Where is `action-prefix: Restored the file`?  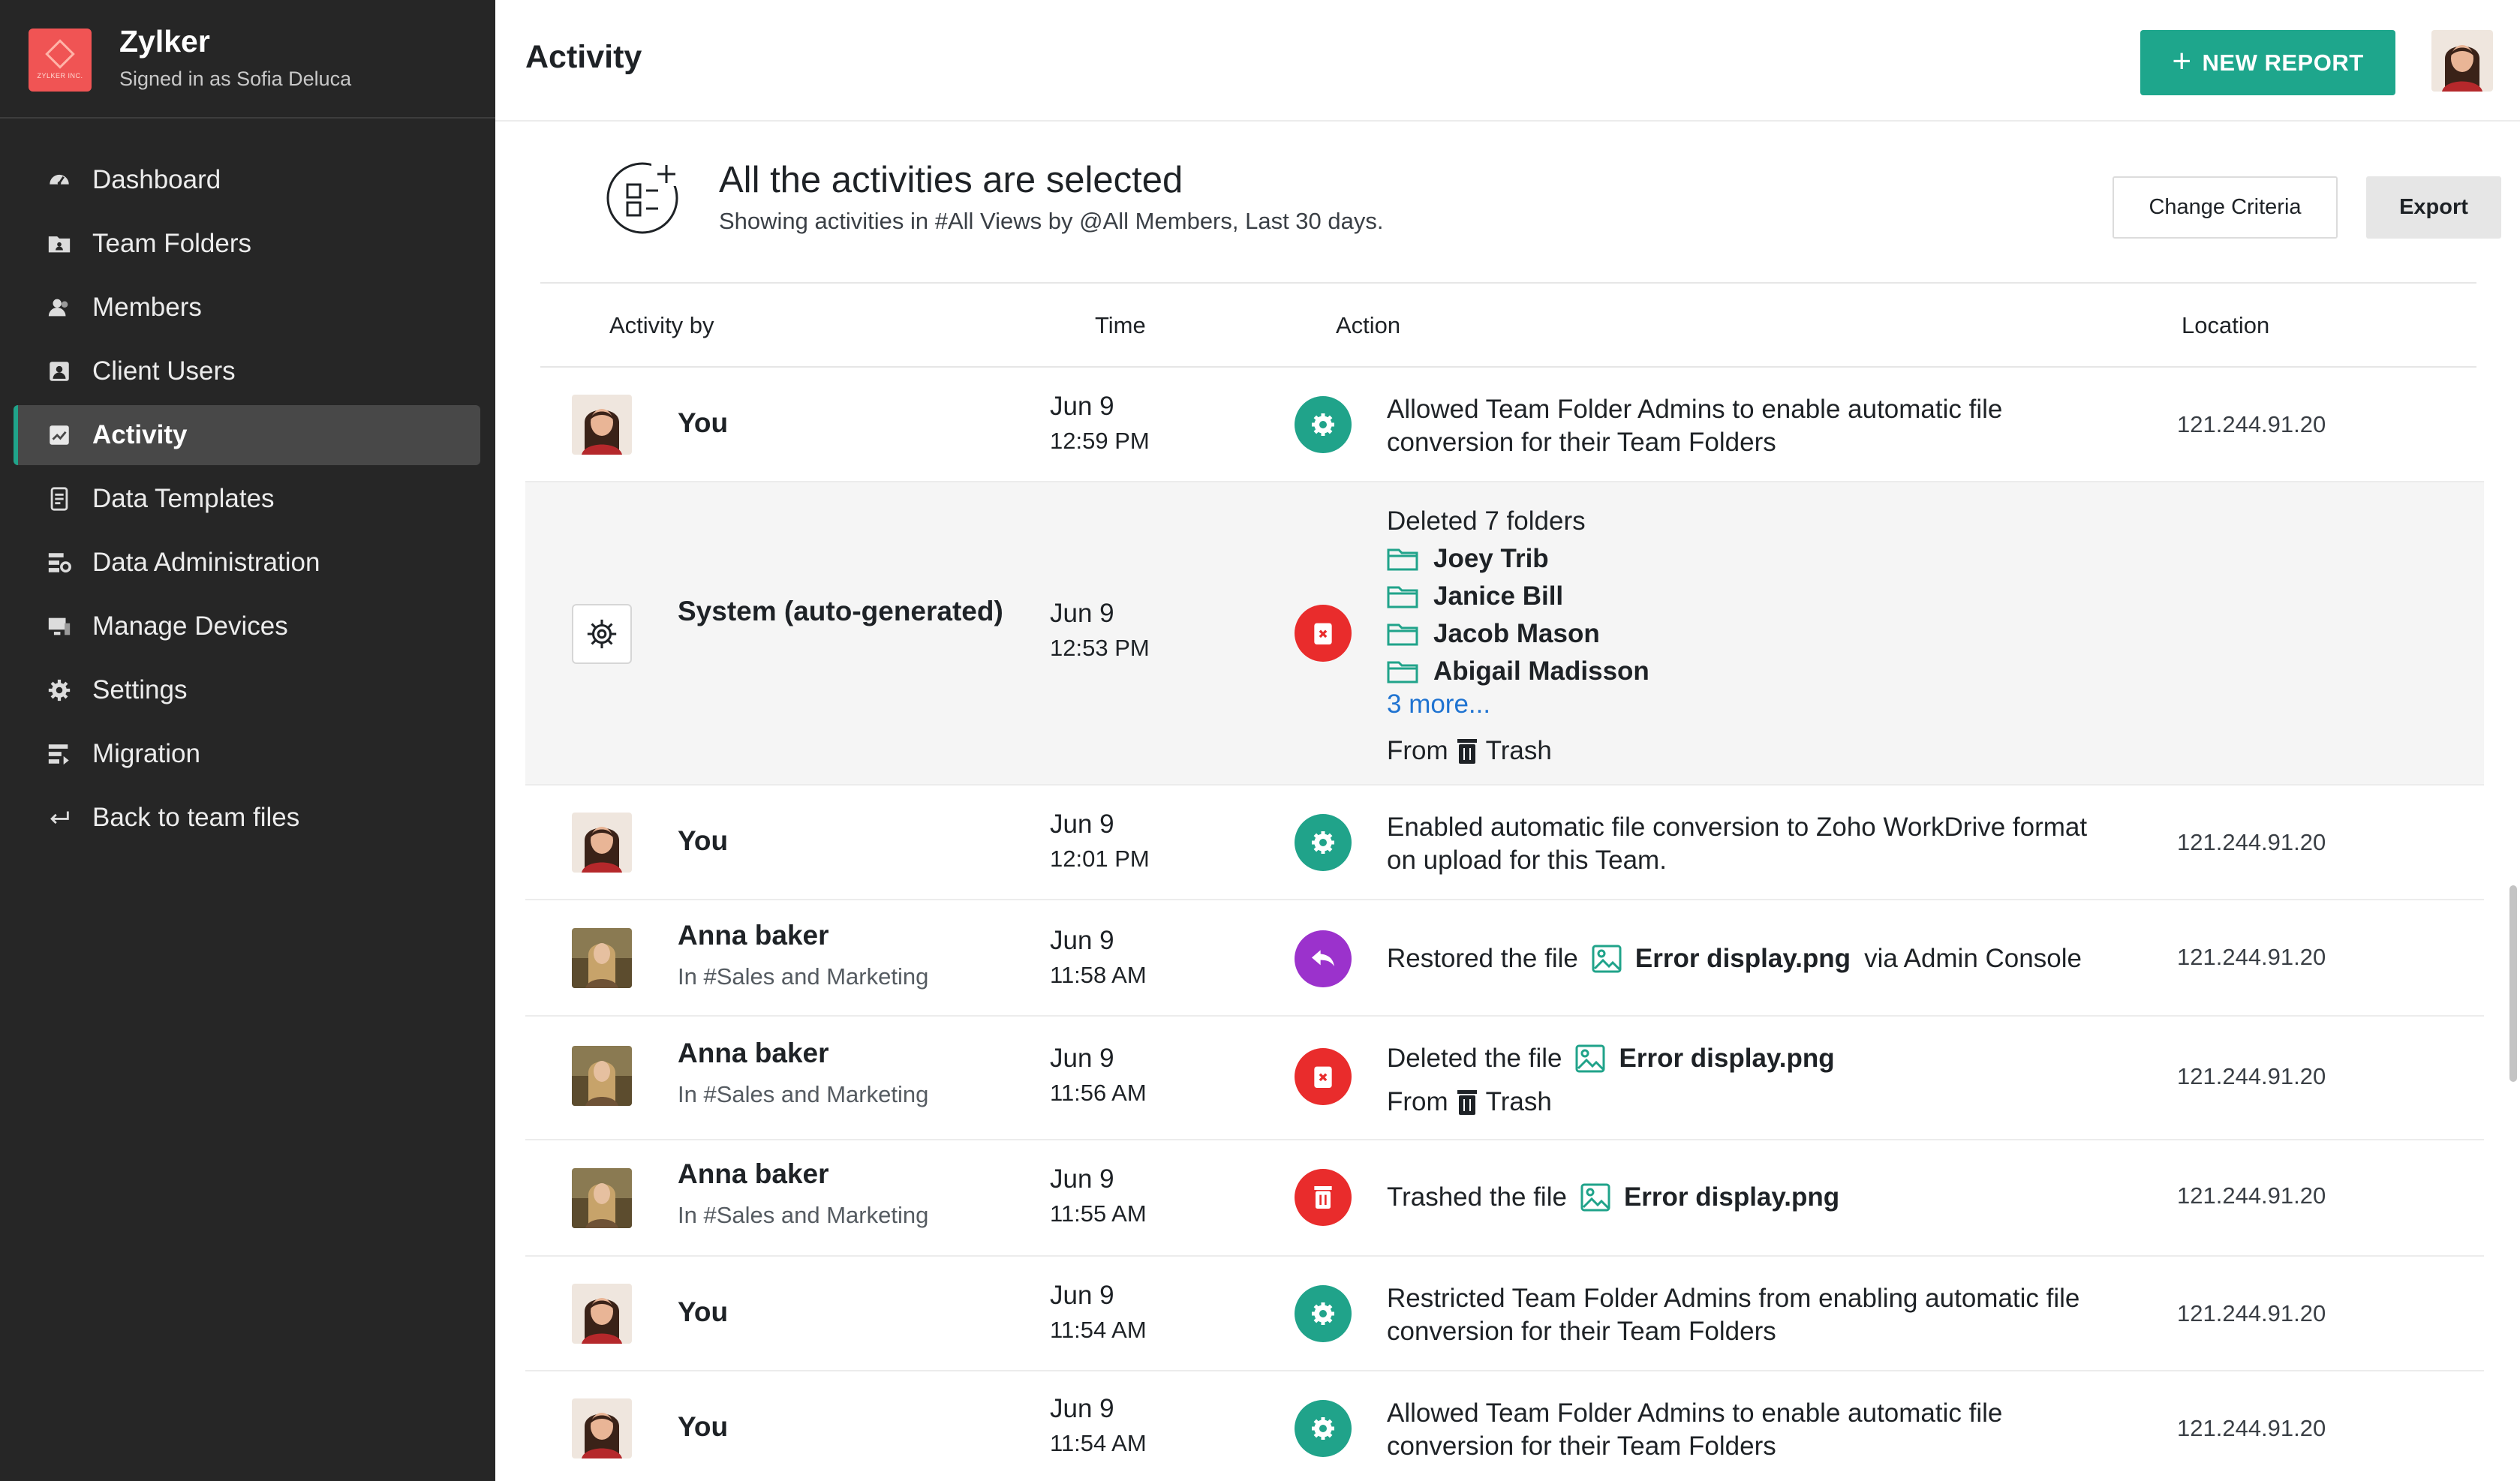 action-prefix: Restored the file is located at coordinates (1482, 959).